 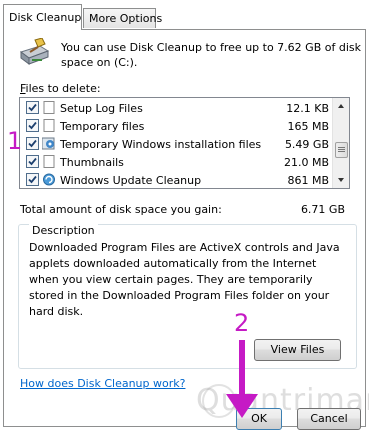 I want to click on scroll-thumb, so click(x=341, y=150).